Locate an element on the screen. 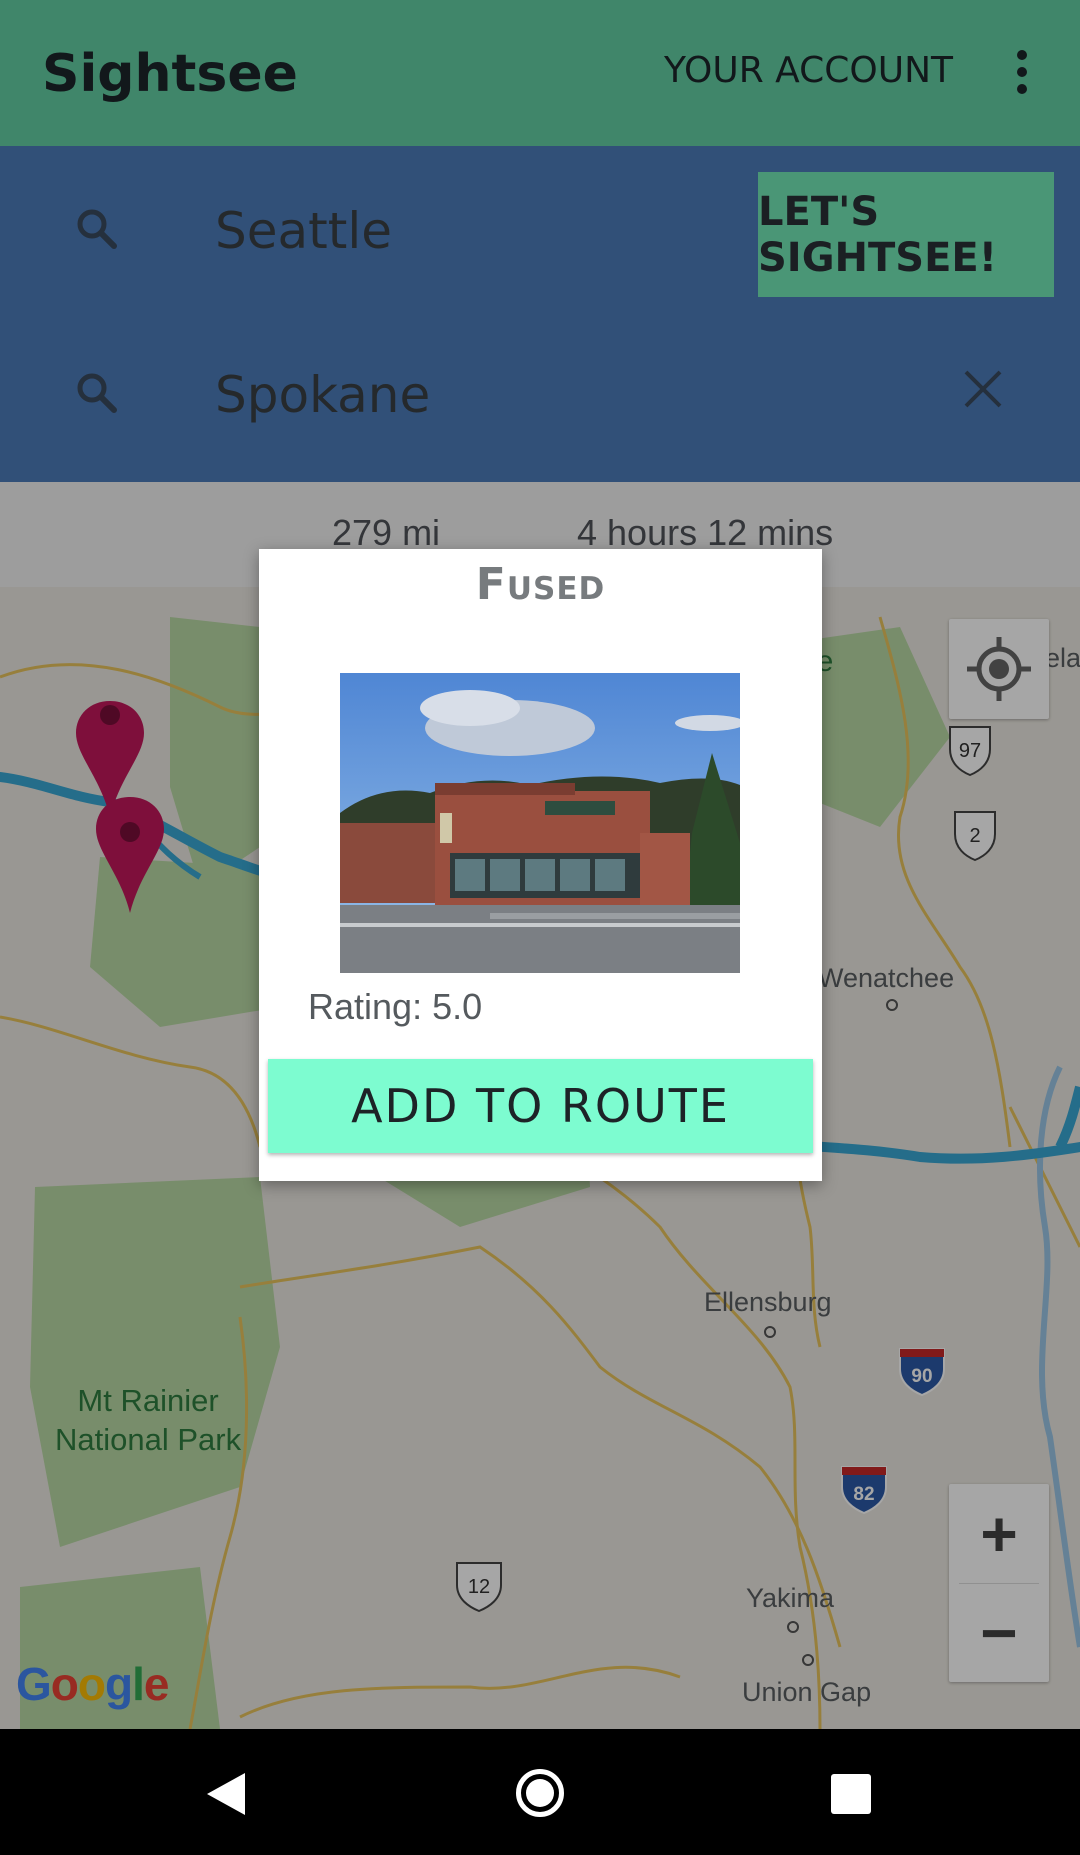 This screenshot has width=1080, height=1855. back-icon is located at coordinates (226, 1794).